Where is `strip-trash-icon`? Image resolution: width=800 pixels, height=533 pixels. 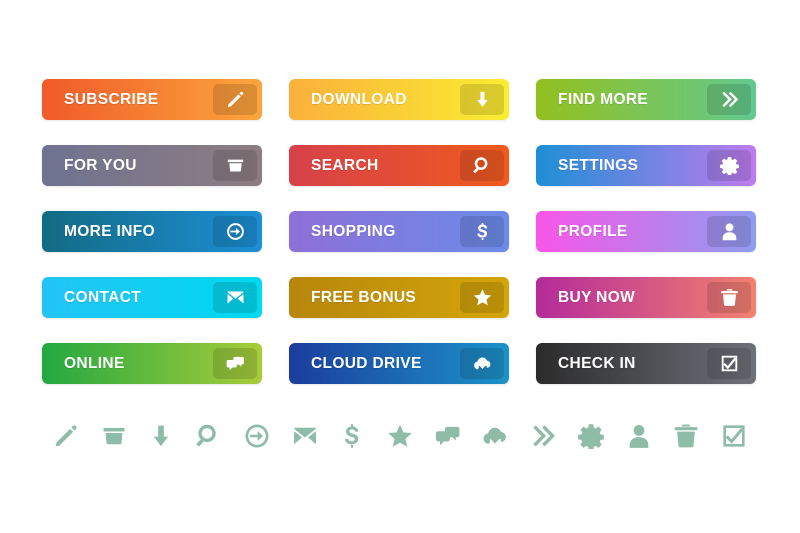
strip-trash-icon is located at coordinates (686, 436).